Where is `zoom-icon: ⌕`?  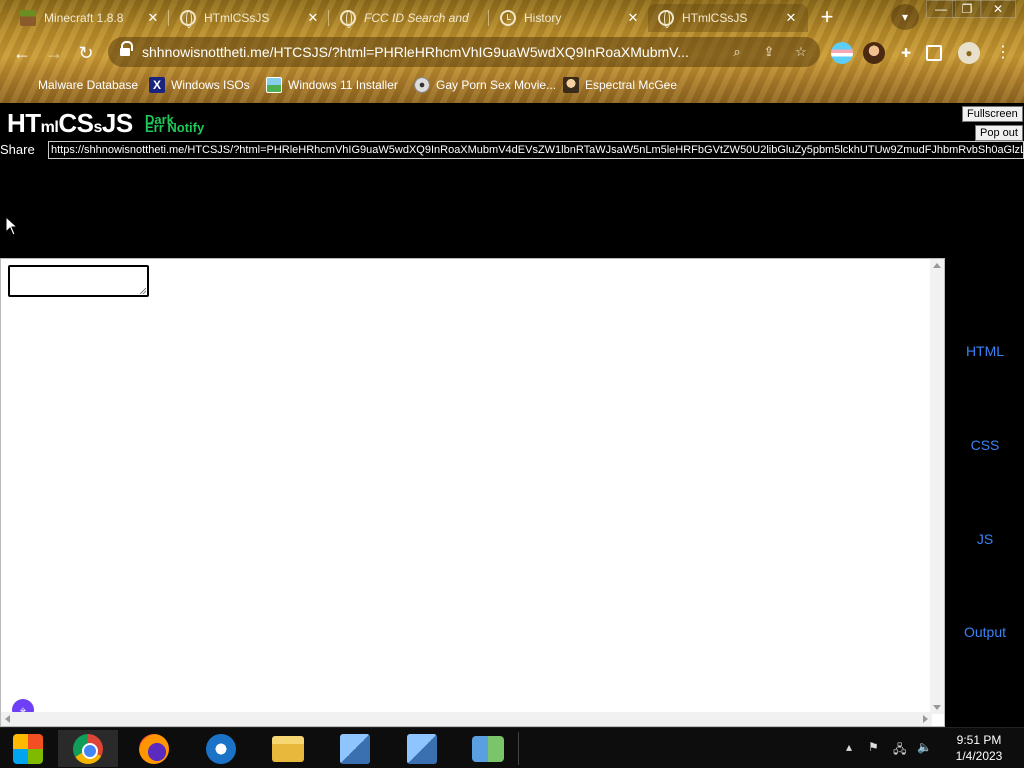 zoom-icon: ⌕ is located at coordinates (737, 52).